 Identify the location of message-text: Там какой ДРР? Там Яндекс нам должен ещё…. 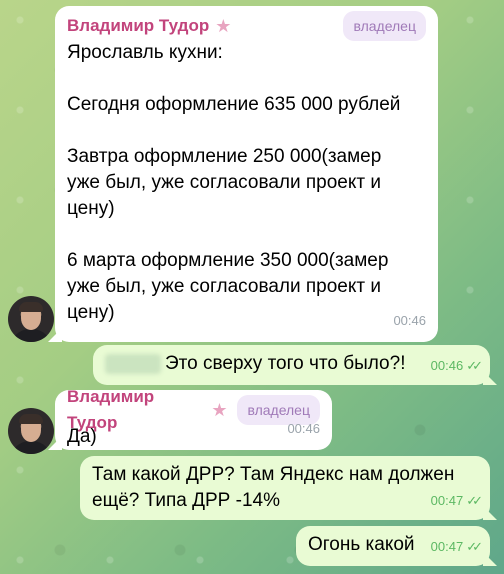
(273, 487).